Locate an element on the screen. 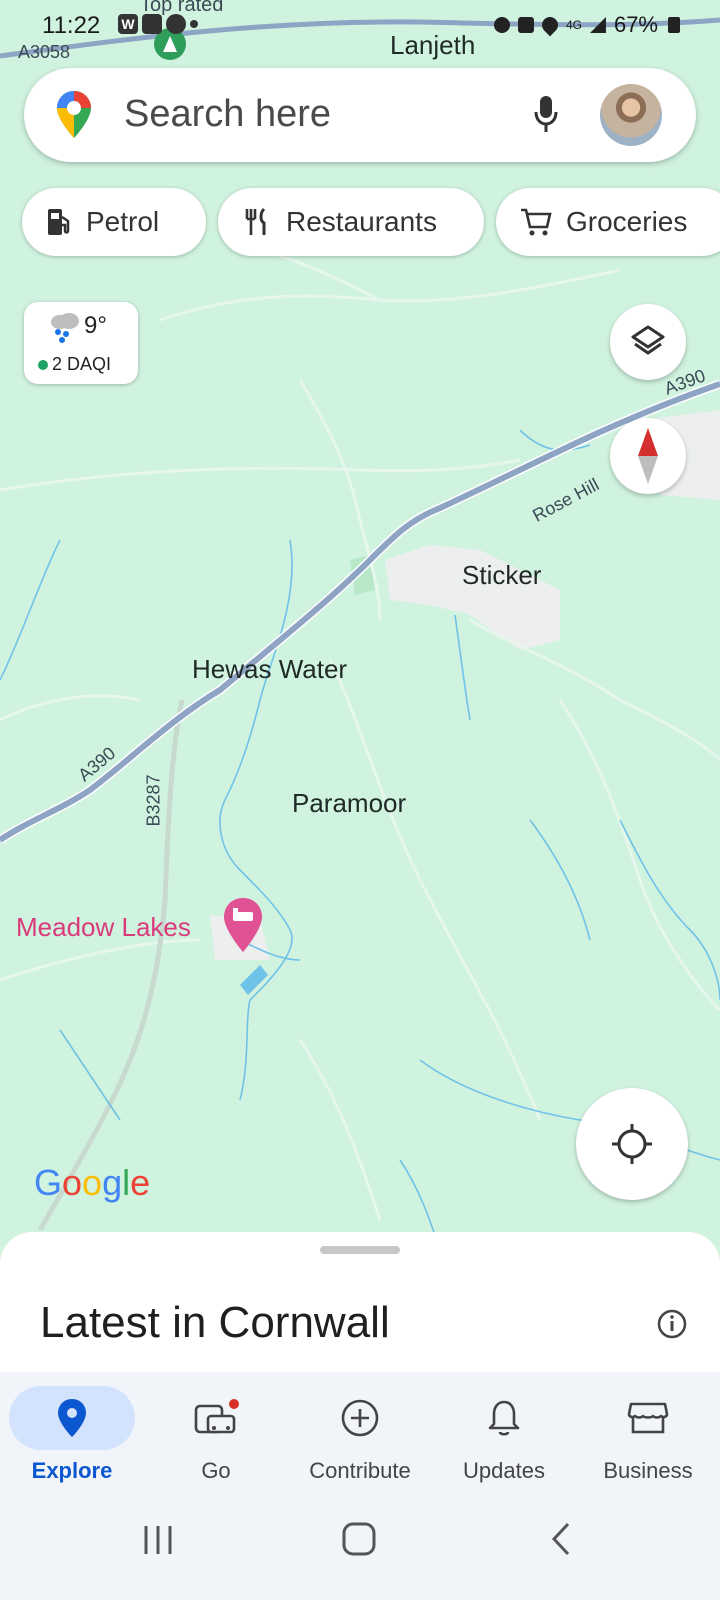  location-icon is located at coordinates (550, 25).